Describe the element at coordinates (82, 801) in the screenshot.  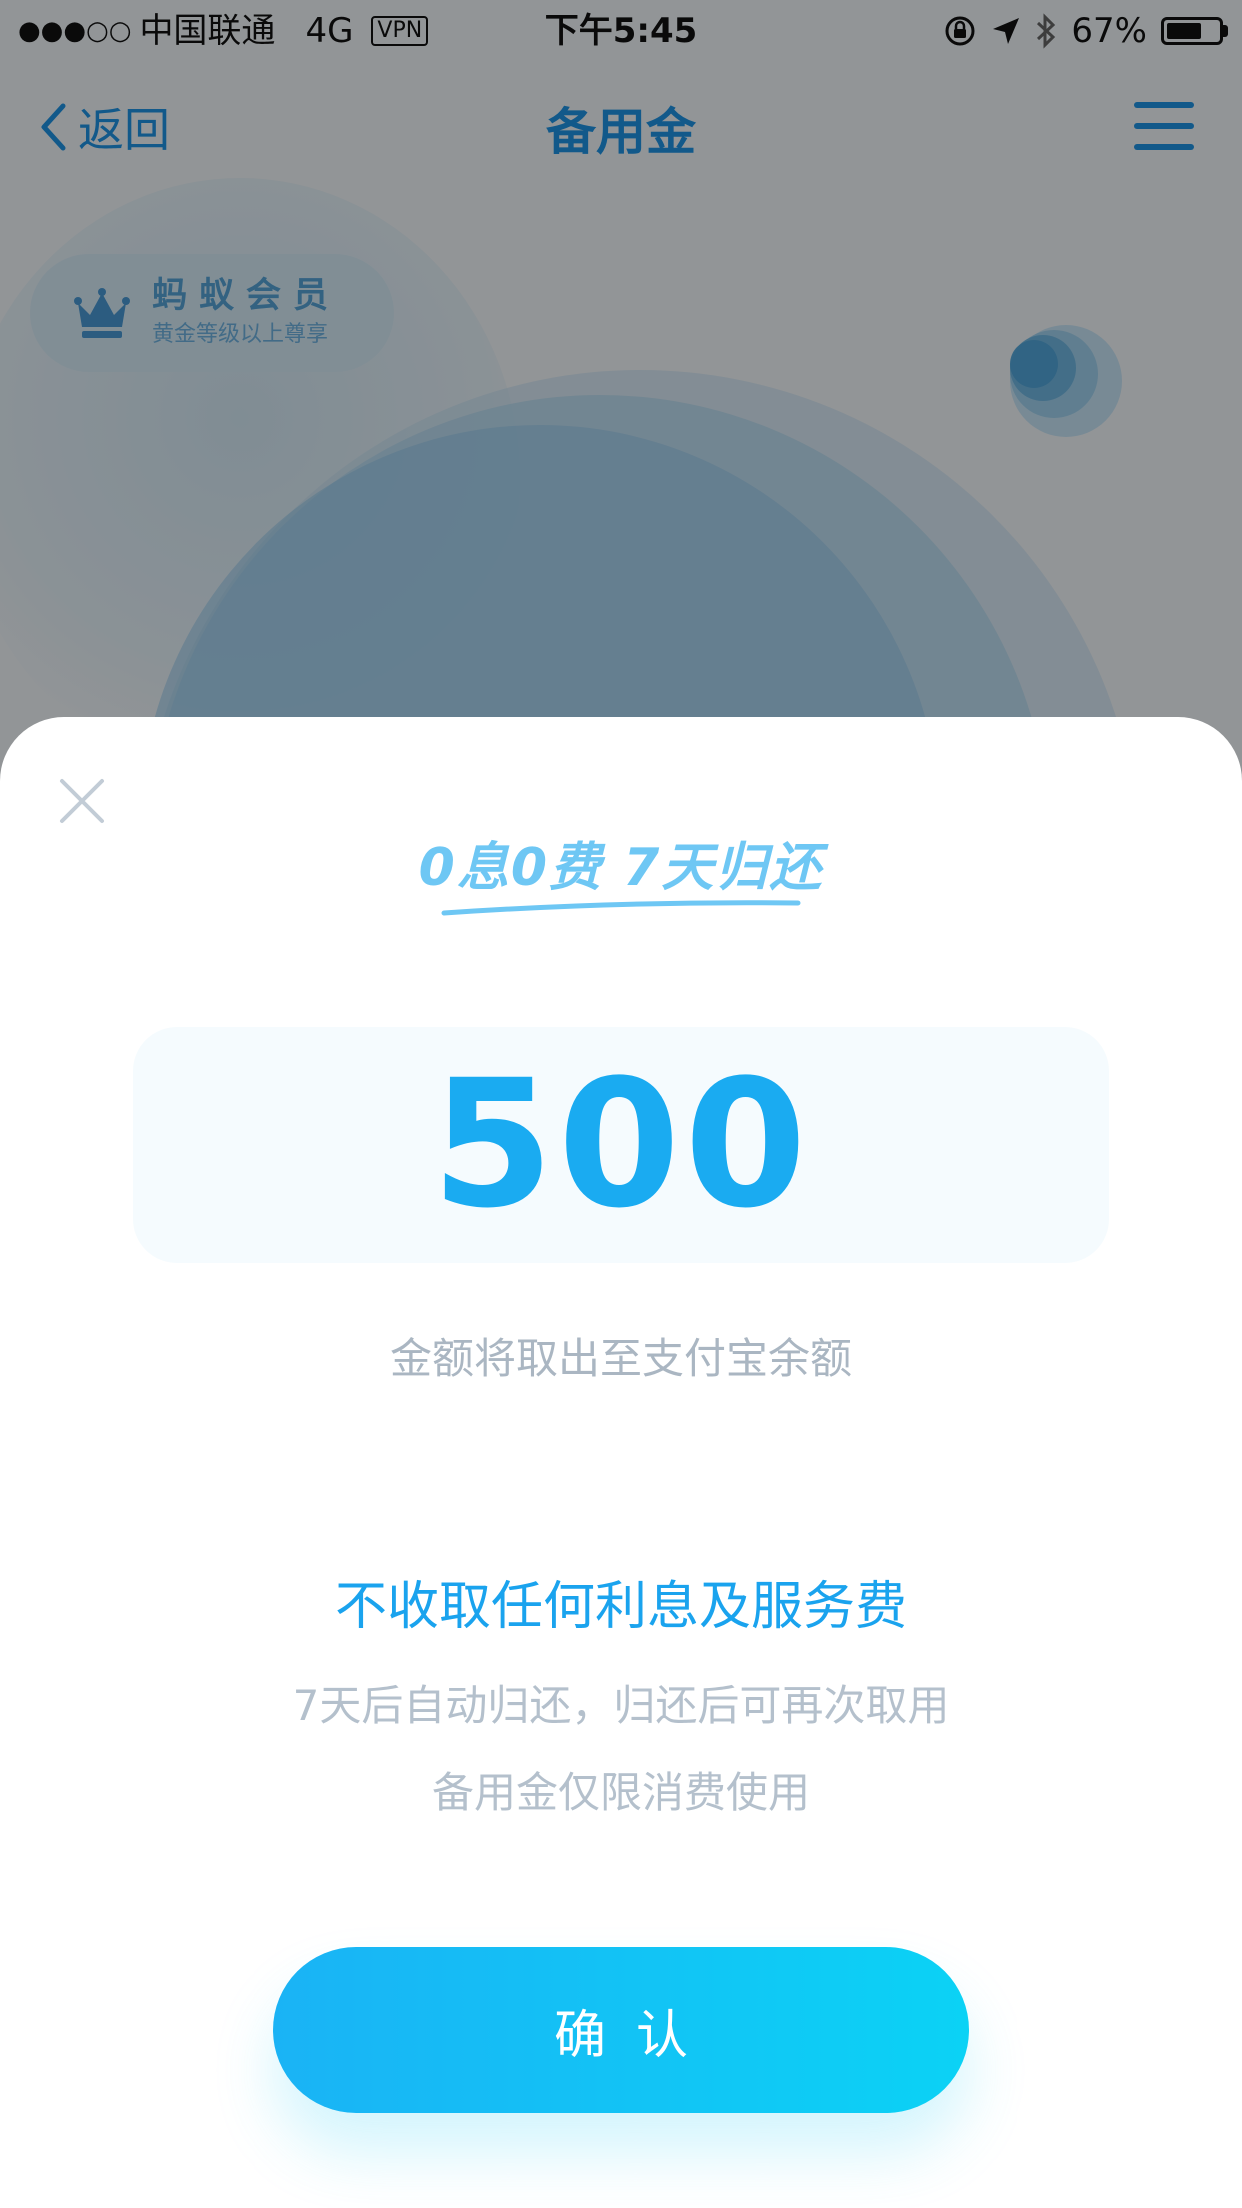
I see `close-icon` at that location.